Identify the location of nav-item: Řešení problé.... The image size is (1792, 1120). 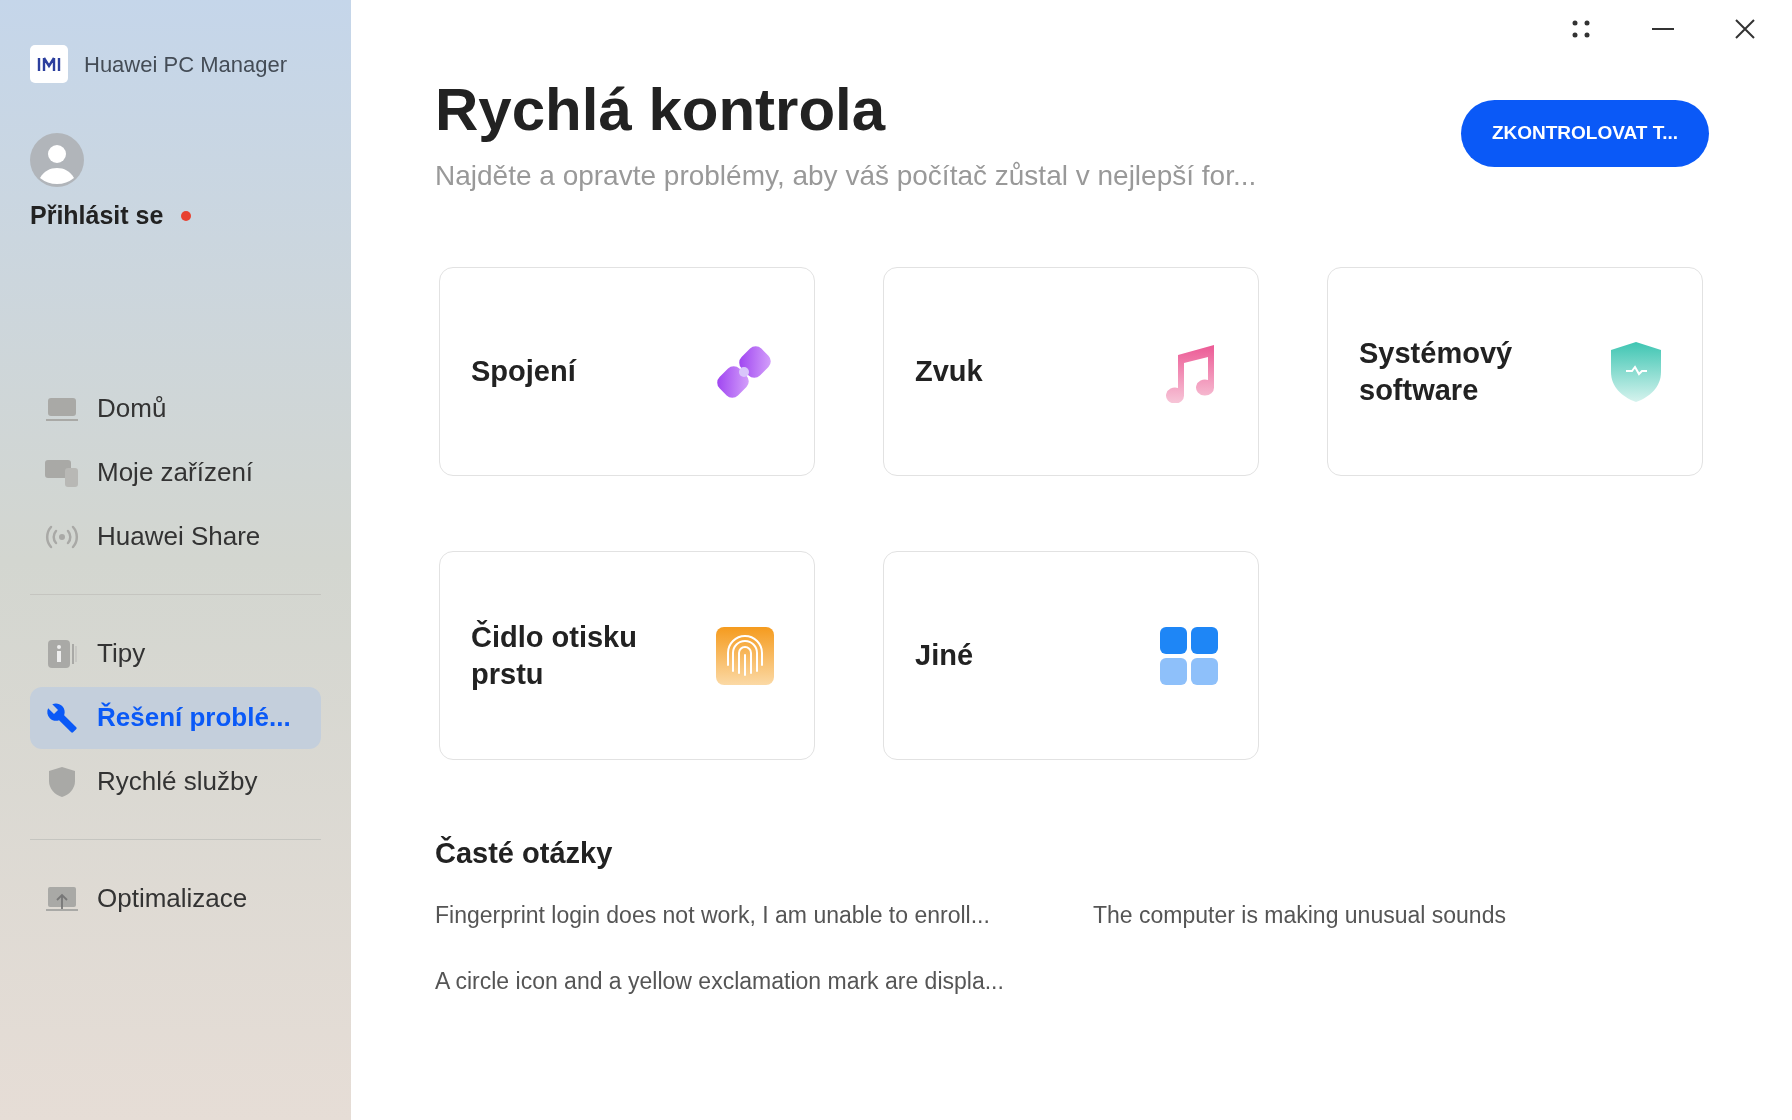
(175, 717).